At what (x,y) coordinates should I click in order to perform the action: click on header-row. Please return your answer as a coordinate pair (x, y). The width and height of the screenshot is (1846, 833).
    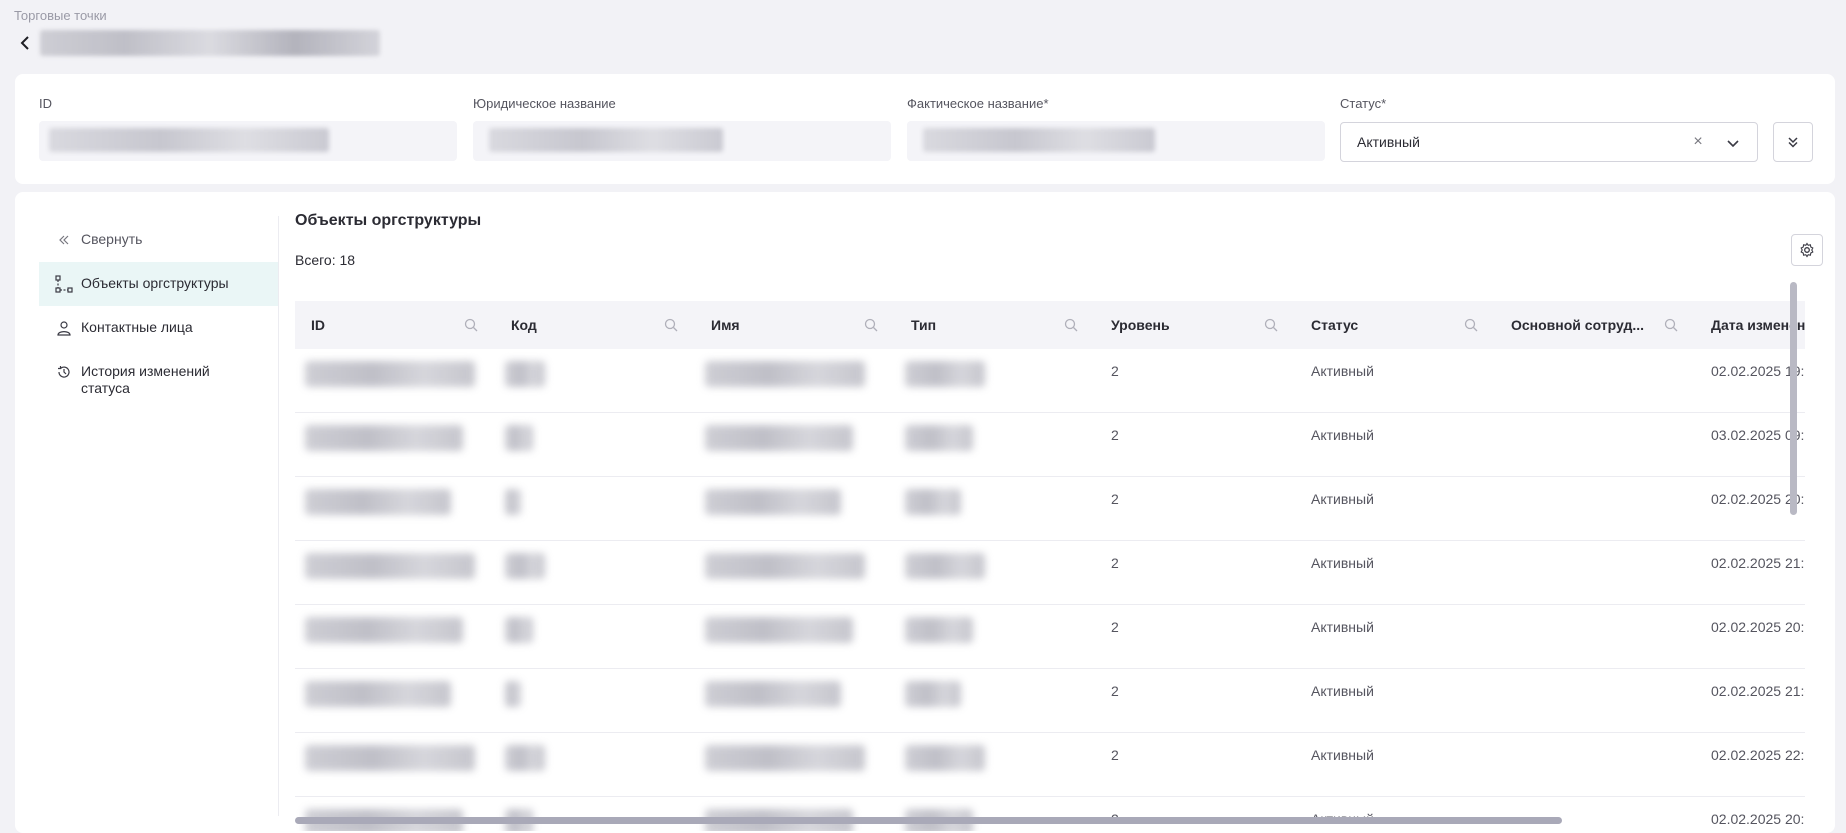
    Looking at the image, I should click on (197, 43).